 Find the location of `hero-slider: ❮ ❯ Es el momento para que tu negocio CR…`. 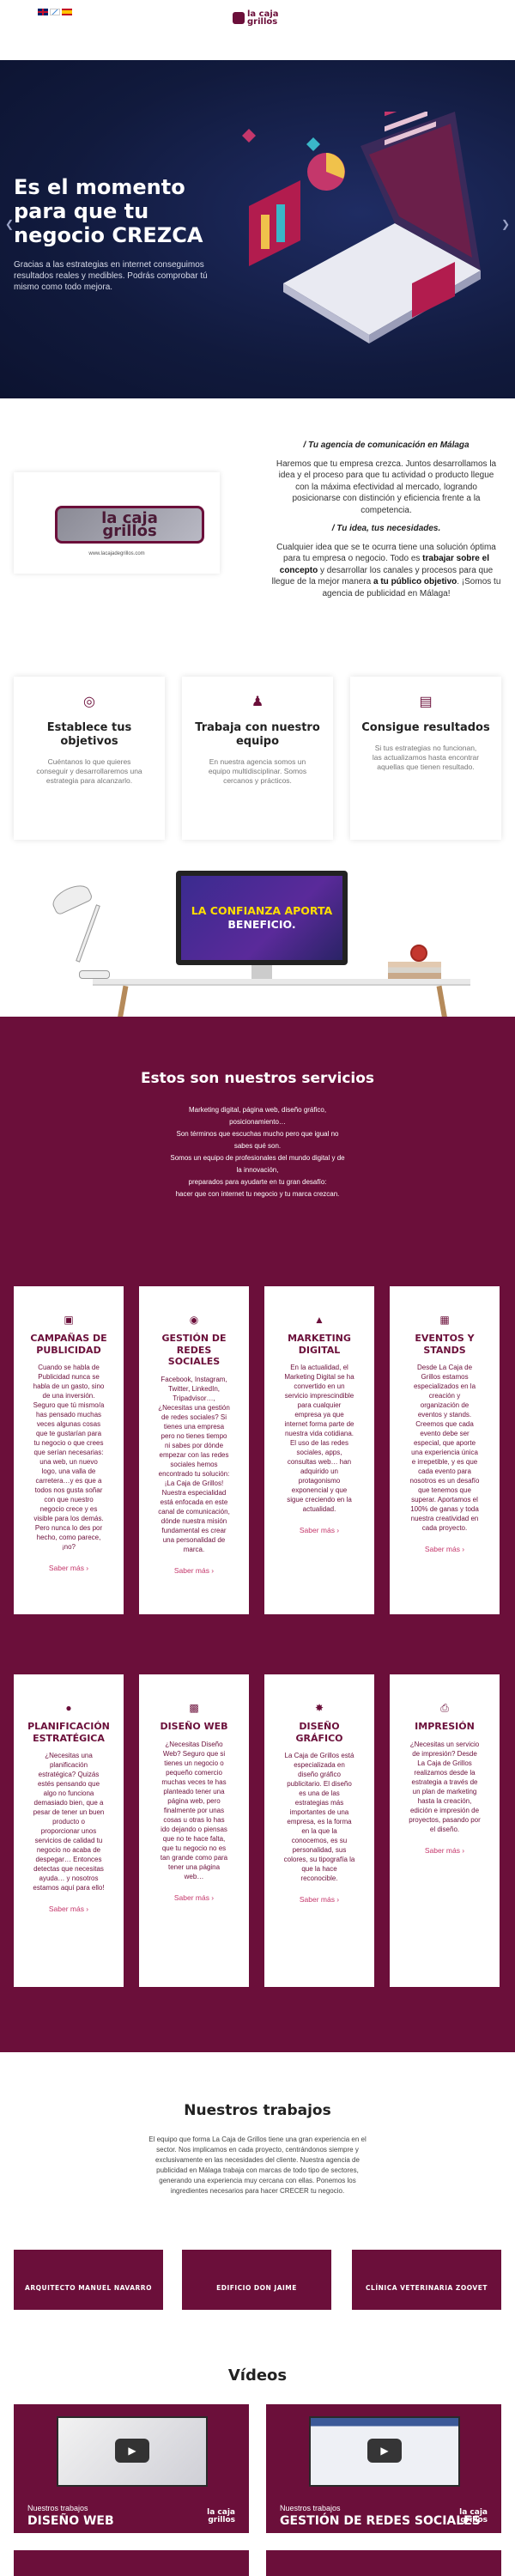

hero-slider: ❮ ❯ Es el momento para que tu negocio CR… is located at coordinates (257, 229).